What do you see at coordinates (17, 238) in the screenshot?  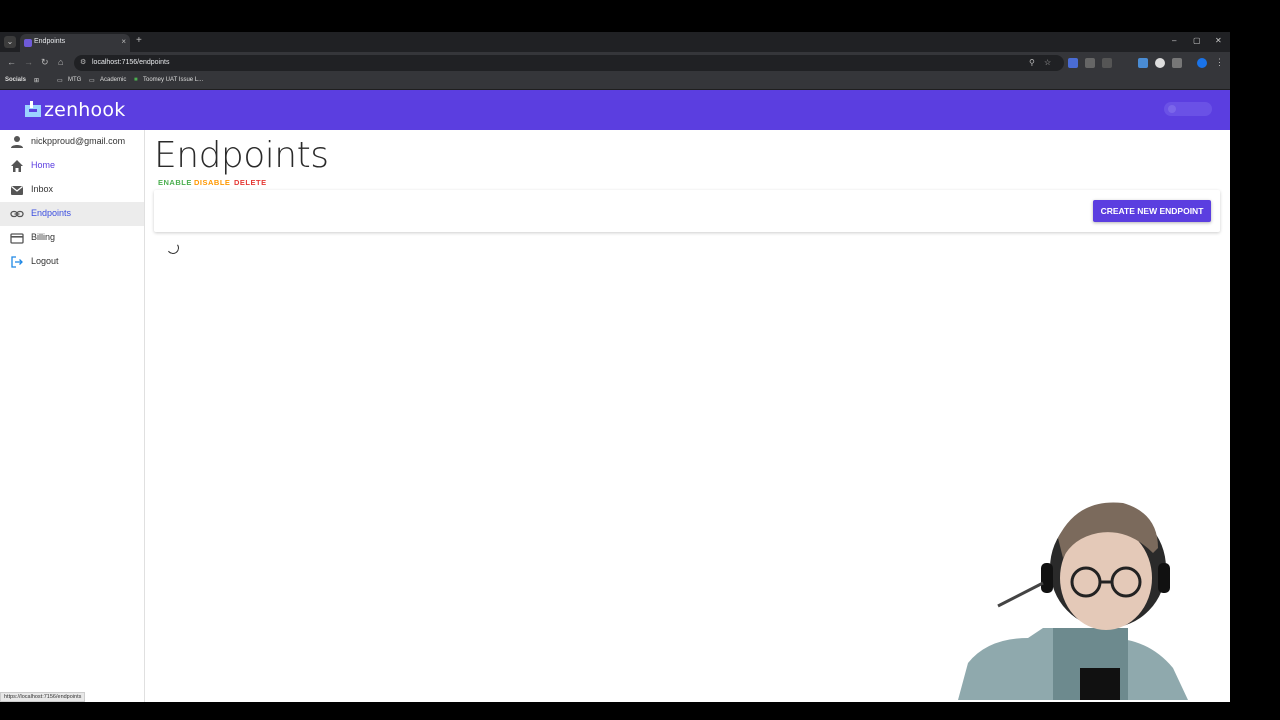 I see `credit-card-icon` at bounding box center [17, 238].